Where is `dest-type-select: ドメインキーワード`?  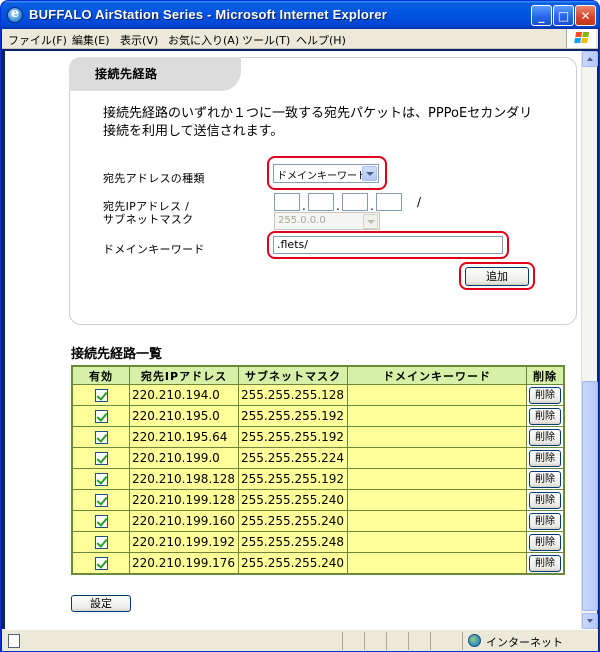
dest-type-select: ドメインキーワード is located at coordinates (326, 173).